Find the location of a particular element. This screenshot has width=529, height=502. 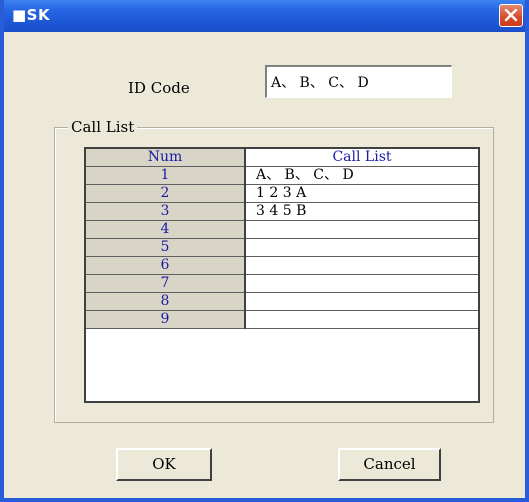

row-num-cell: 9 is located at coordinates (166, 319).